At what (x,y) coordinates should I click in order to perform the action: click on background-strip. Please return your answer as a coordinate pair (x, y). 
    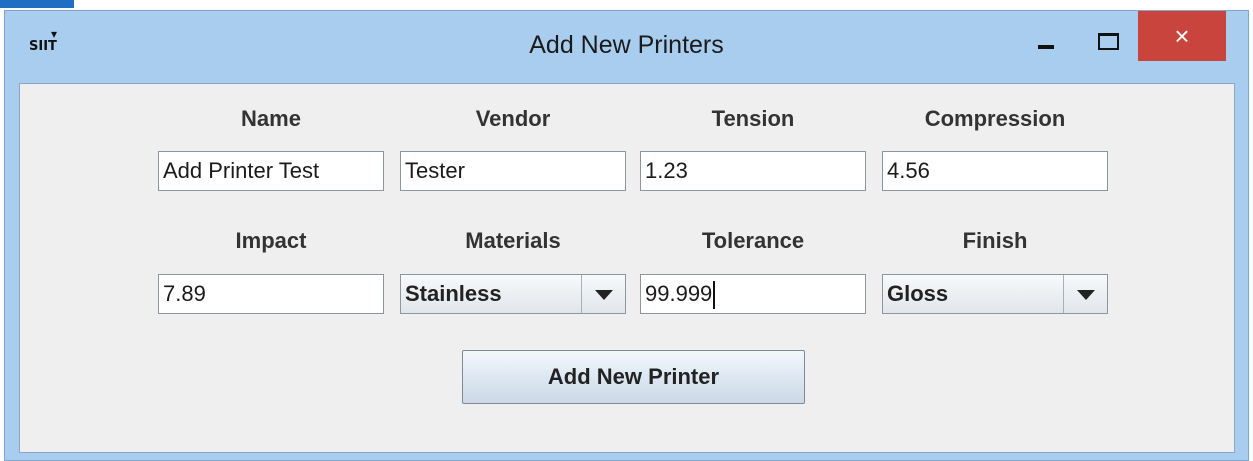
    Looking at the image, I should click on (626, 5).